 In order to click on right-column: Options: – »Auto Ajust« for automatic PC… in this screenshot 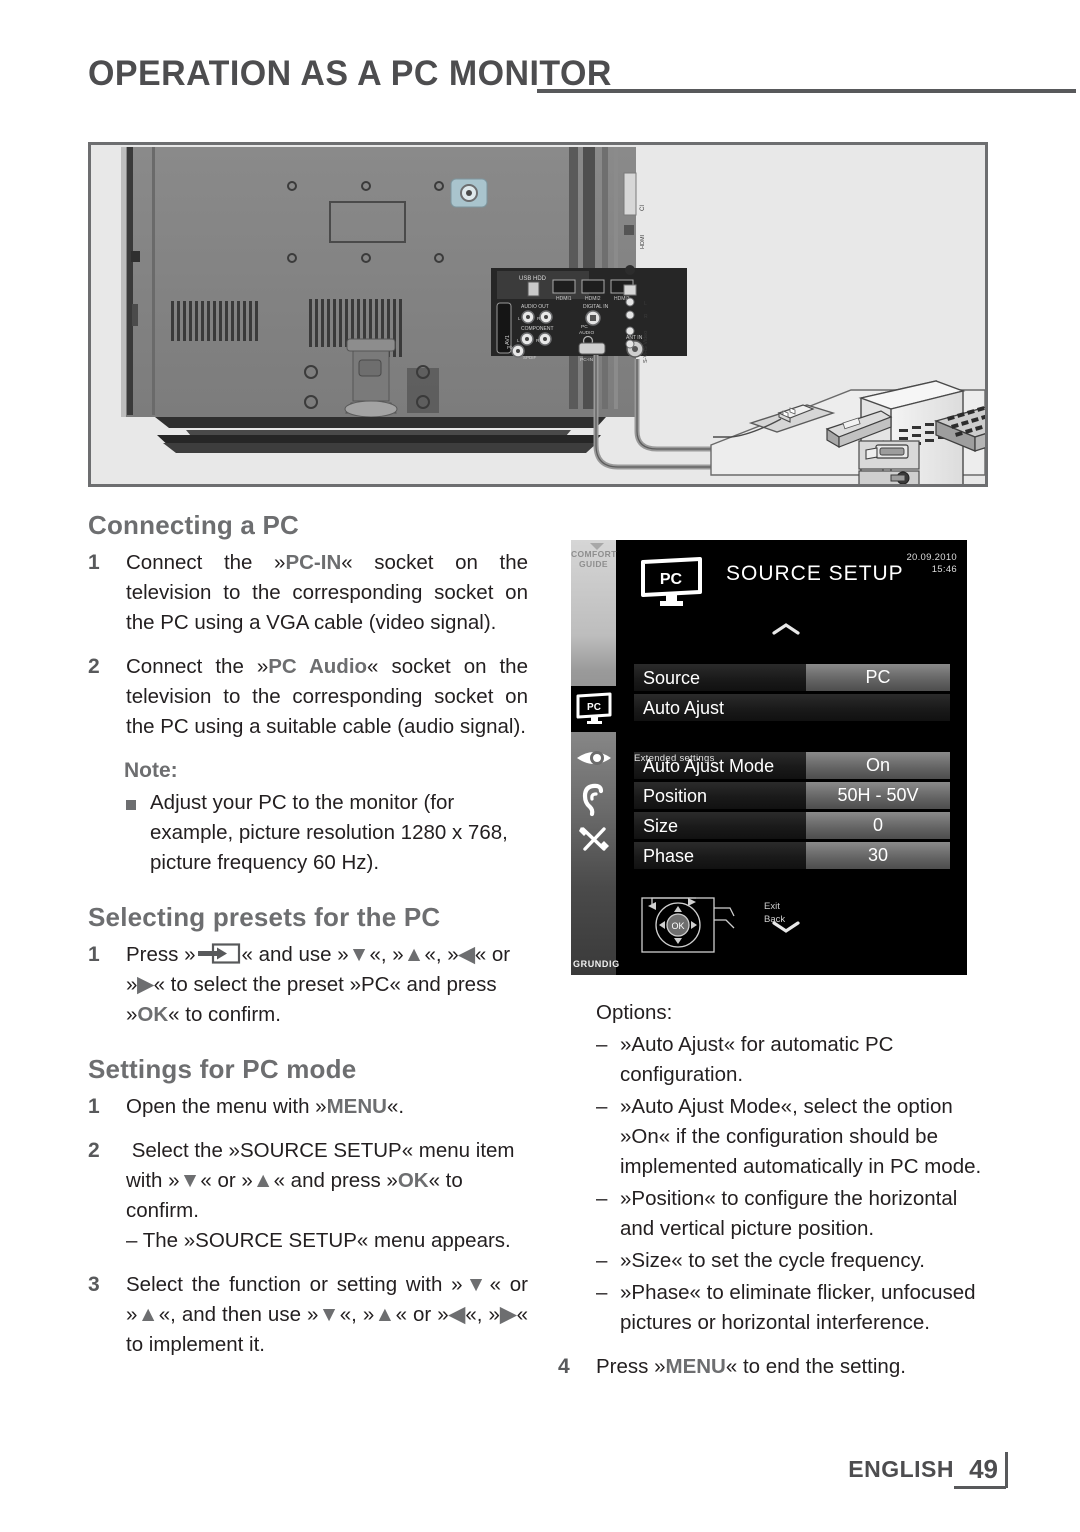, I will do `click(774, 1197)`.